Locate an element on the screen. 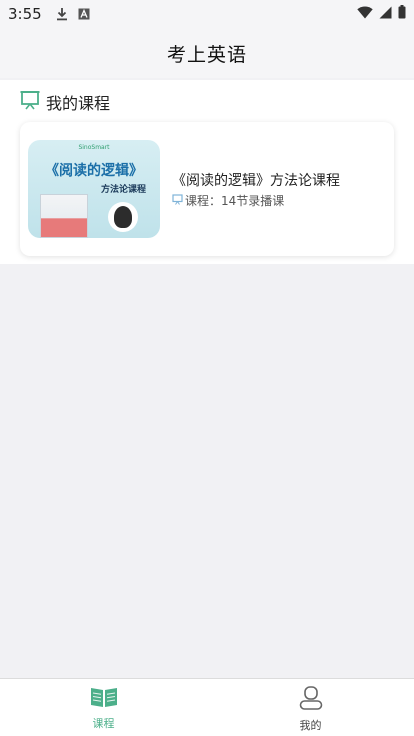  teacher-avatar is located at coordinates (123, 217).